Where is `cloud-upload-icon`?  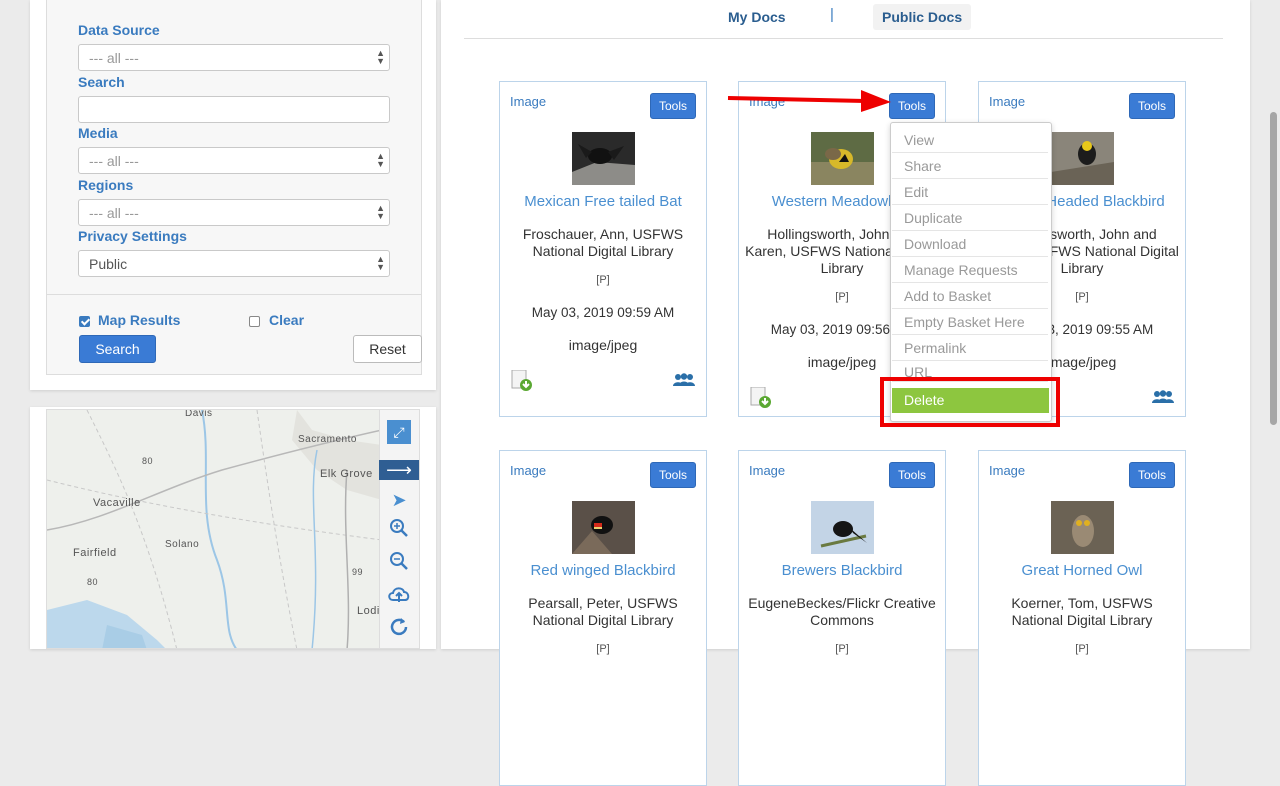
cloud-upload-icon is located at coordinates (399, 598).